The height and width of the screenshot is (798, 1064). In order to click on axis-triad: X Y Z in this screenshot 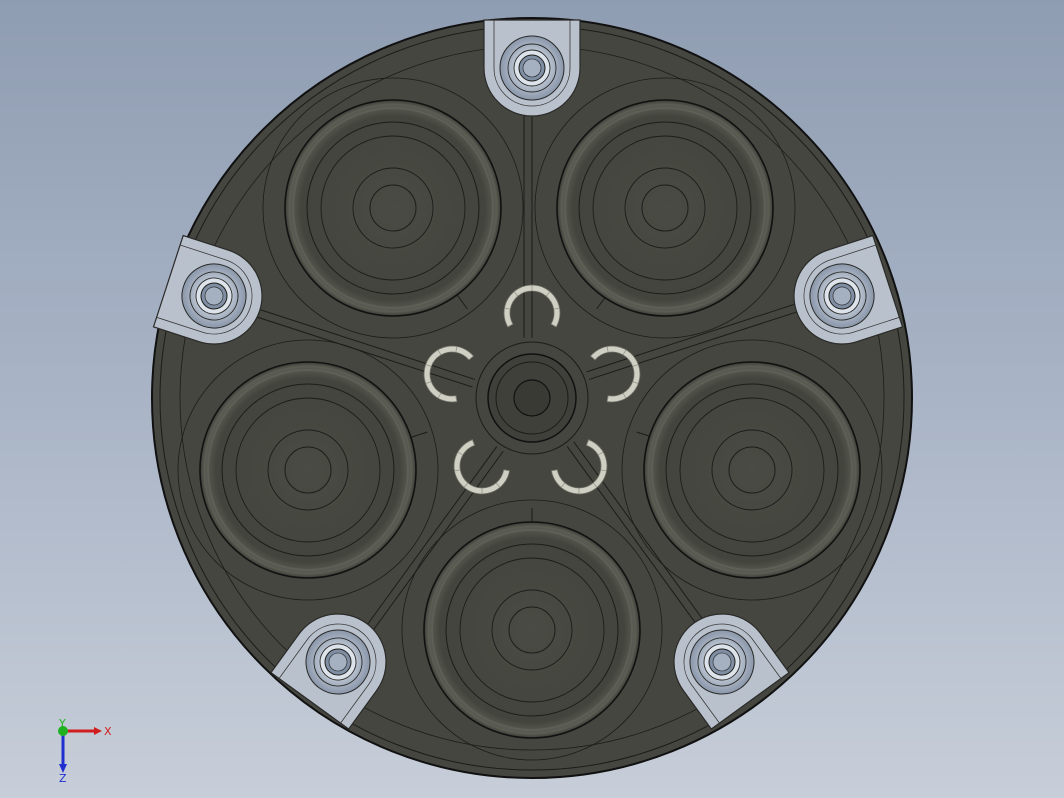, I will do `click(85, 750)`.